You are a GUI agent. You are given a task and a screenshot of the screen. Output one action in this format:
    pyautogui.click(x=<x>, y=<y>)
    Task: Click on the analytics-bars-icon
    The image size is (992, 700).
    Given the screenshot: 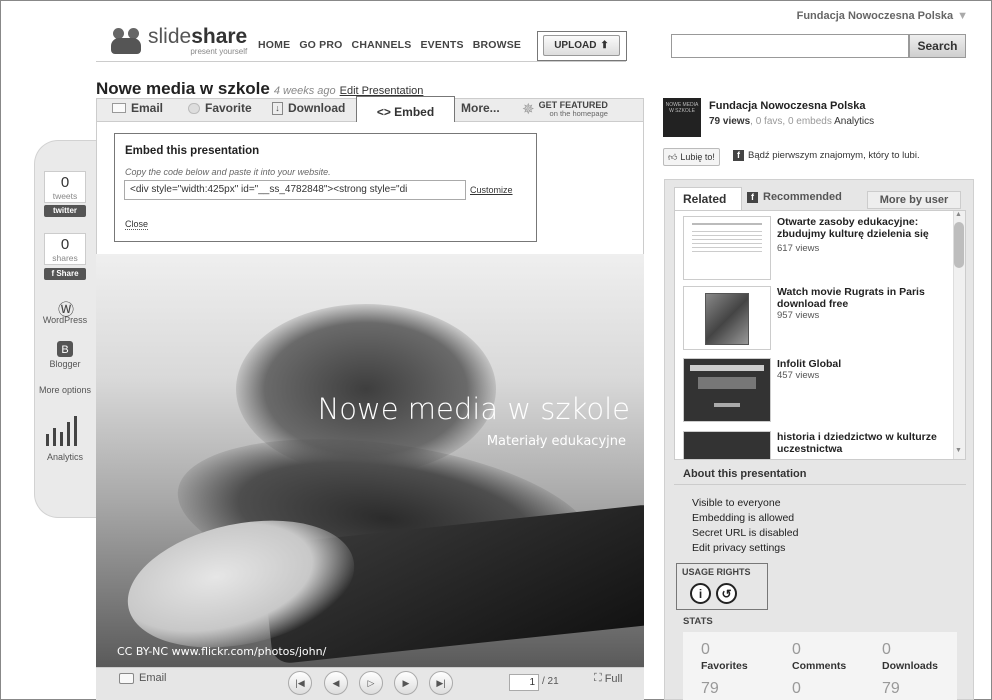 What is the action you would take?
    pyautogui.click(x=63, y=431)
    